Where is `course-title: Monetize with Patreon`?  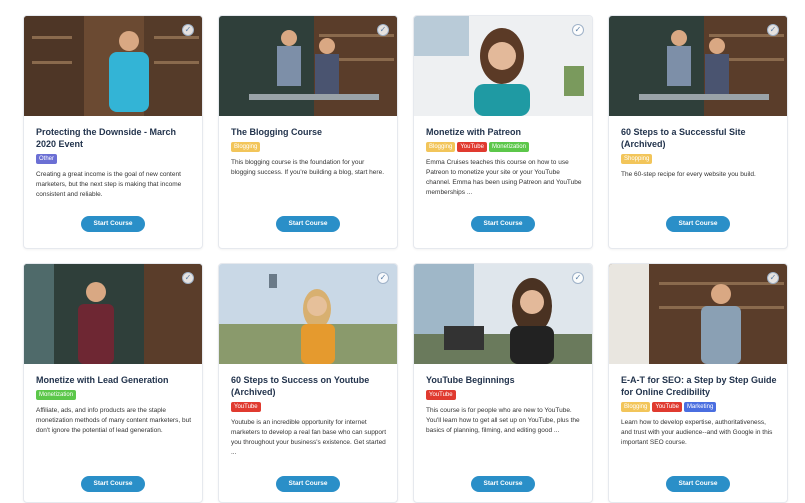
course-title: Monetize with Patreon is located at coordinates (474, 132).